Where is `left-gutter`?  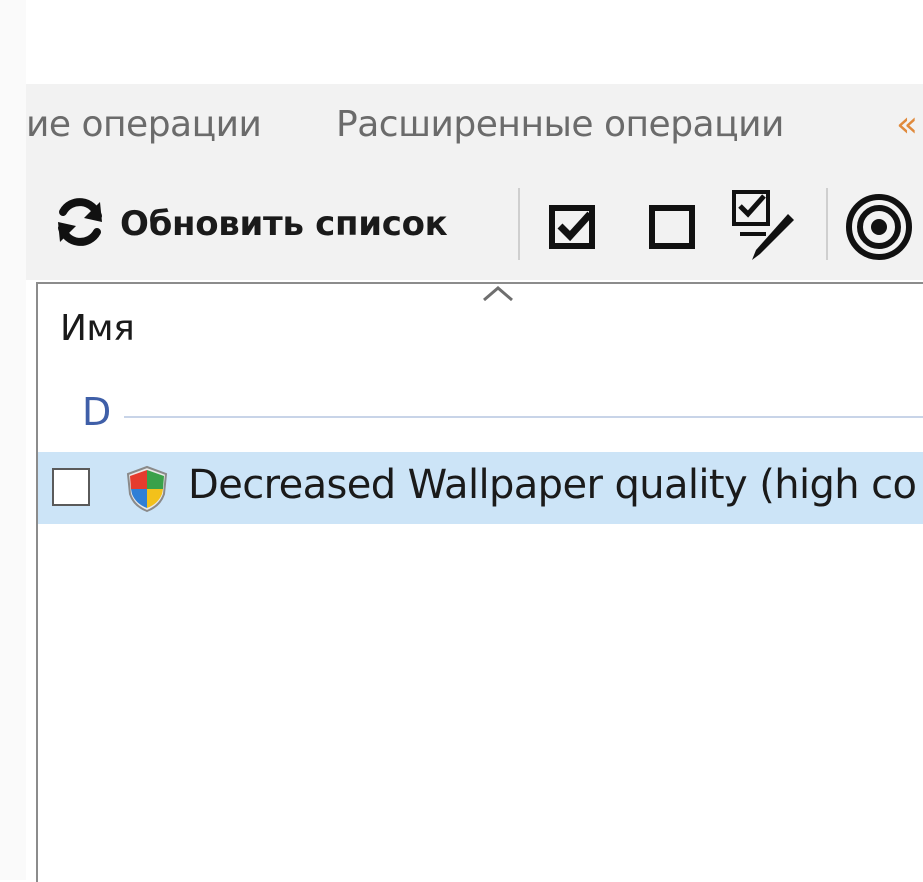
left-gutter is located at coordinates (13, 440).